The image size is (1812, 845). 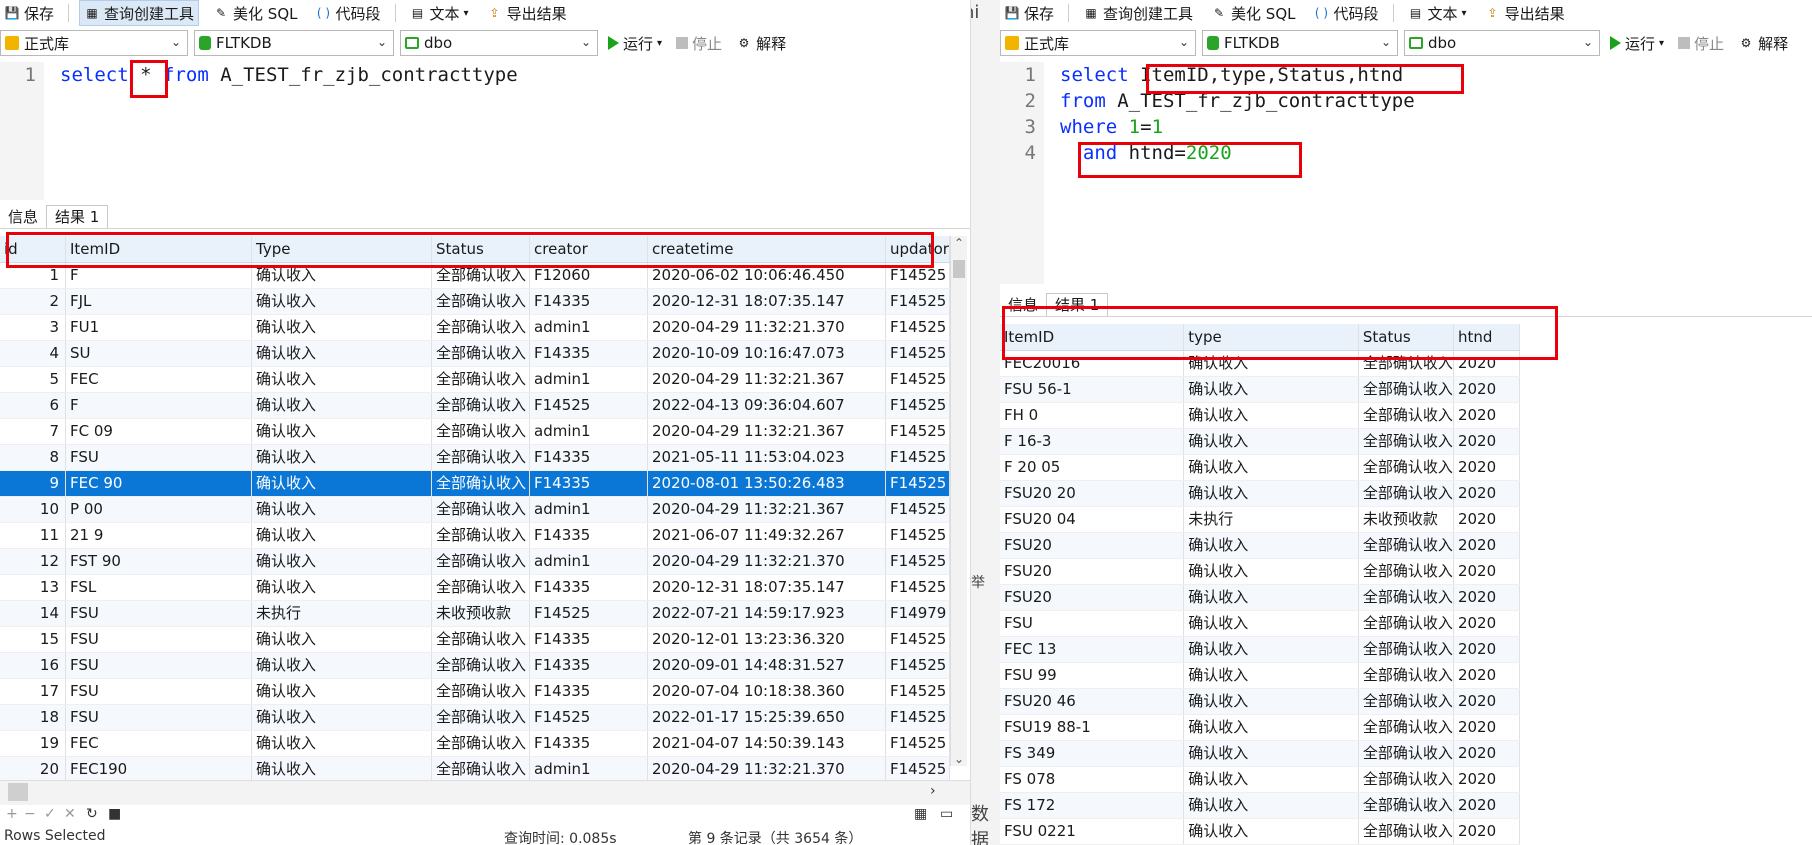 I want to click on table-cell: 17, so click(x=33, y=691).